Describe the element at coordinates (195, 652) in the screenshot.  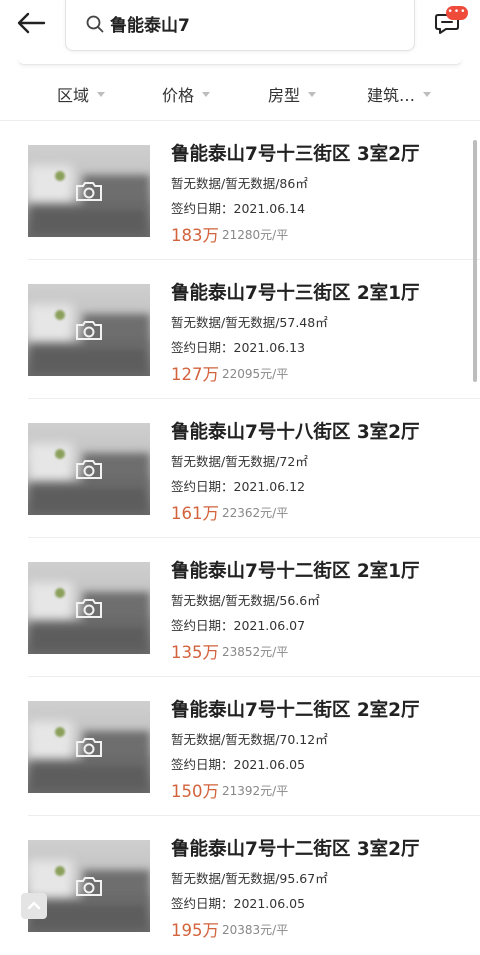
I see `listing-price: 135万` at that location.